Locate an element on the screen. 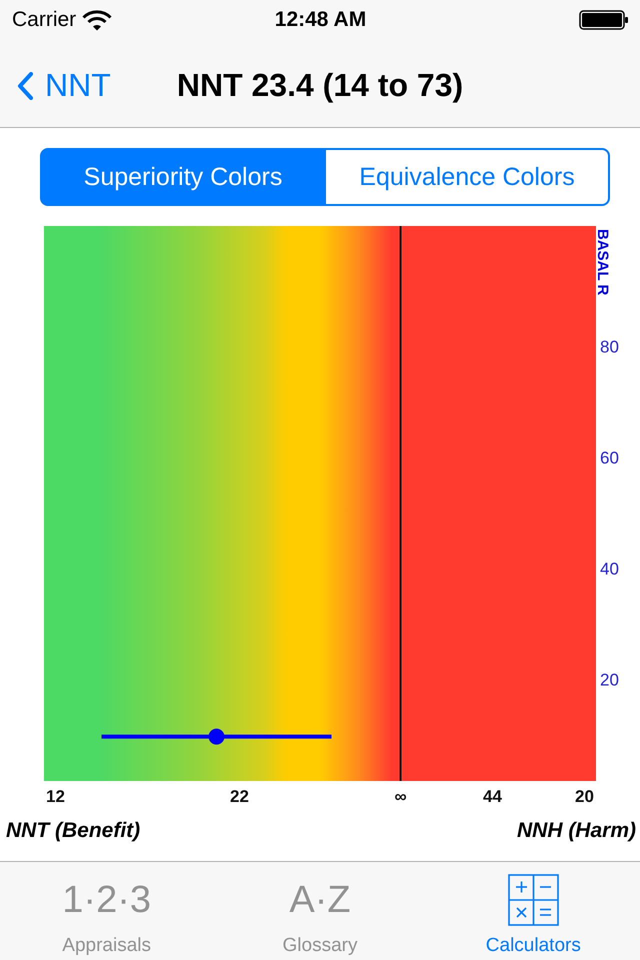 The height and width of the screenshot is (960, 640). segment-tab: Superiority Colors is located at coordinates (183, 177).